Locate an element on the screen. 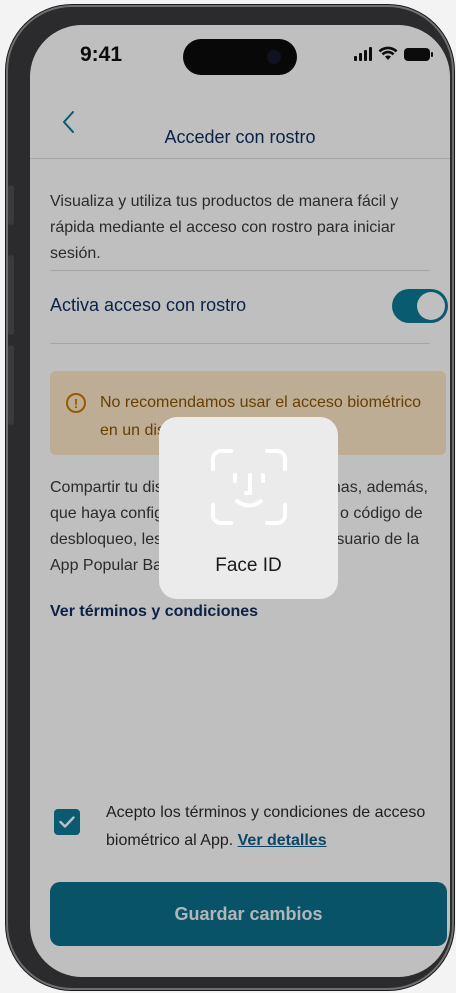 The height and width of the screenshot is (993, 456). faceid-label: Face ID is located at coordinates (248, 565).